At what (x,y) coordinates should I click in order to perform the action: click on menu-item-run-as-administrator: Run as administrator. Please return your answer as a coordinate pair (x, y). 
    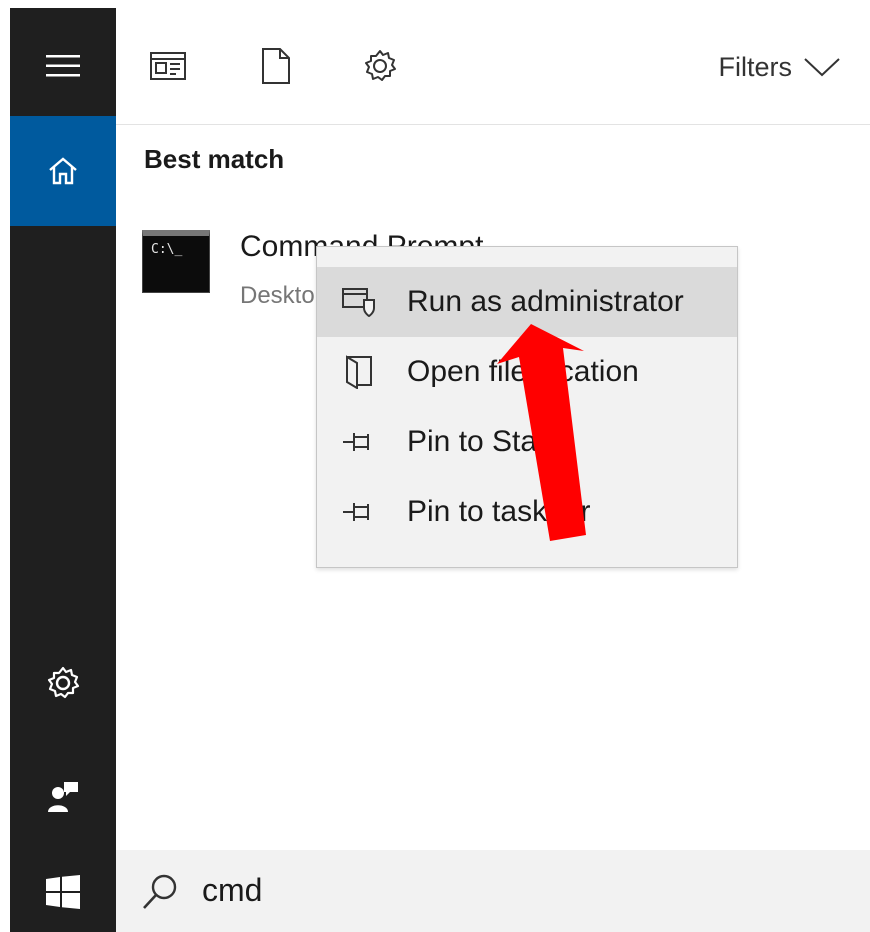
    Looking at the image, I should click on (527, 302).